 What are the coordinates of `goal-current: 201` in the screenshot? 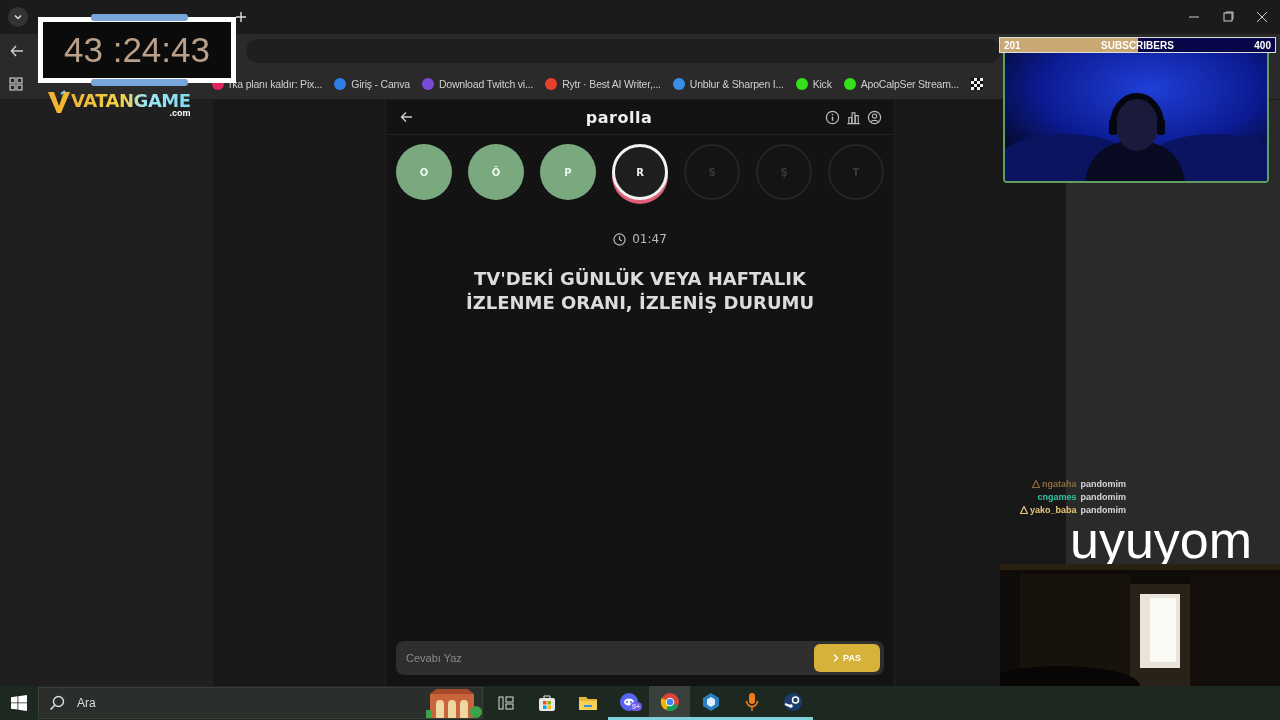 It's located at (1012, 45).